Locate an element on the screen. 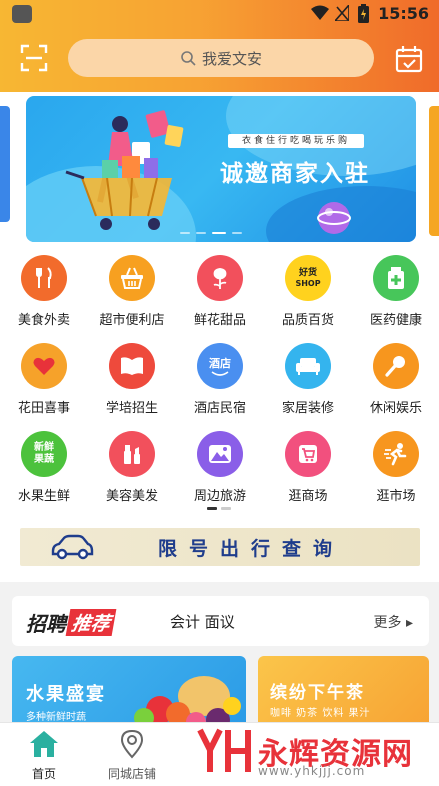  app-notification-icon is located at coordinates (22, 14).